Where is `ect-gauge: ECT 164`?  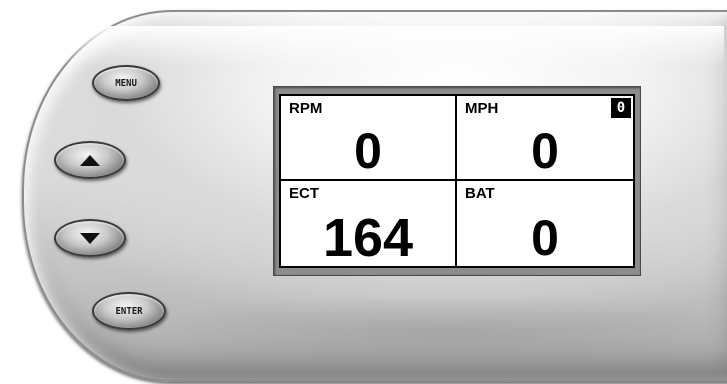 ect-gauge: ECT 164 is located at coordinates (369, 223).